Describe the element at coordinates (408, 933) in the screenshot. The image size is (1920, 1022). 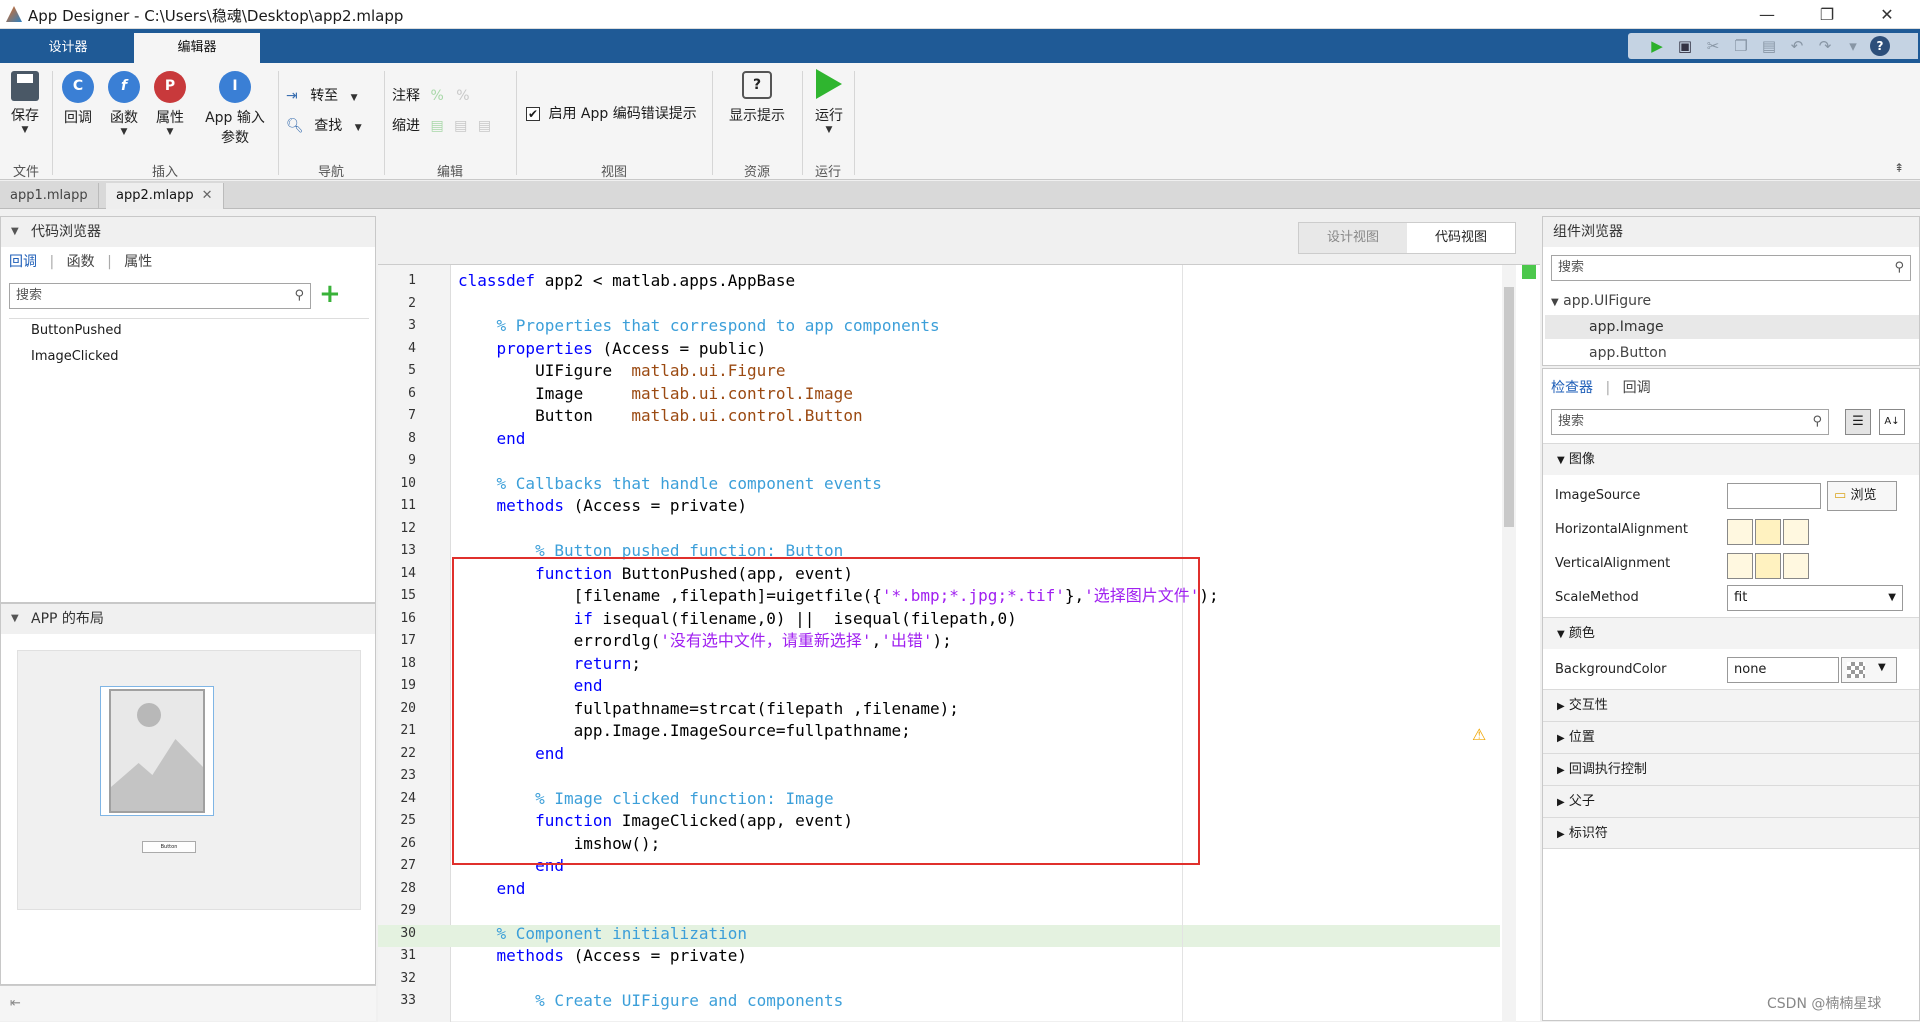
I see `line-number: 30` at that location.